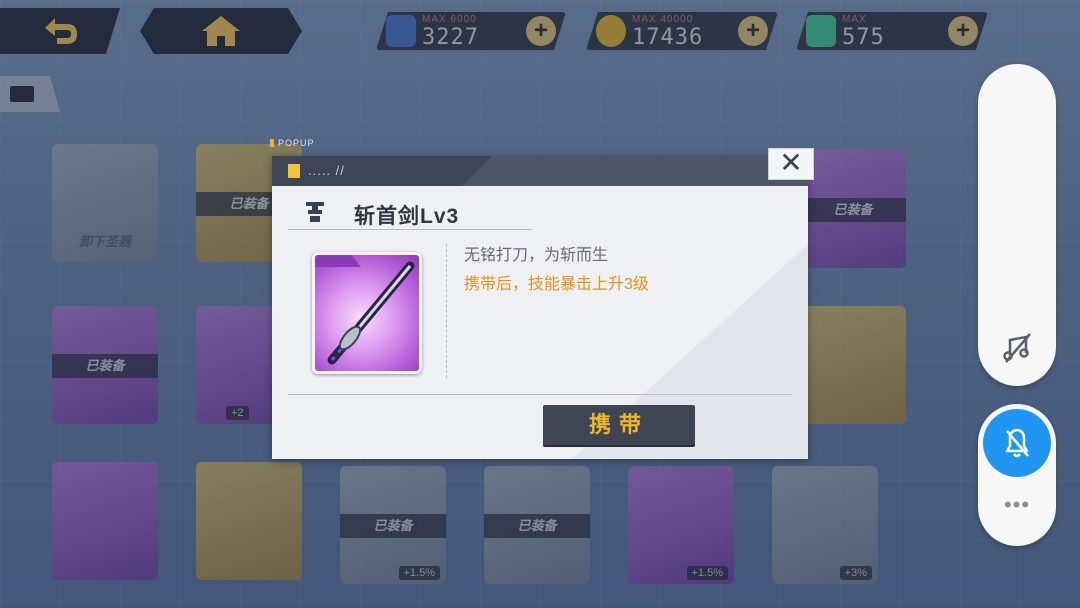 Image resolution: width=1080 pixels, height=608 pixels. What do you see at coordinates (407, 216) in the screenshot?
I see `item-title: 斩首剑Lv3` at bounding box center [407, 216].